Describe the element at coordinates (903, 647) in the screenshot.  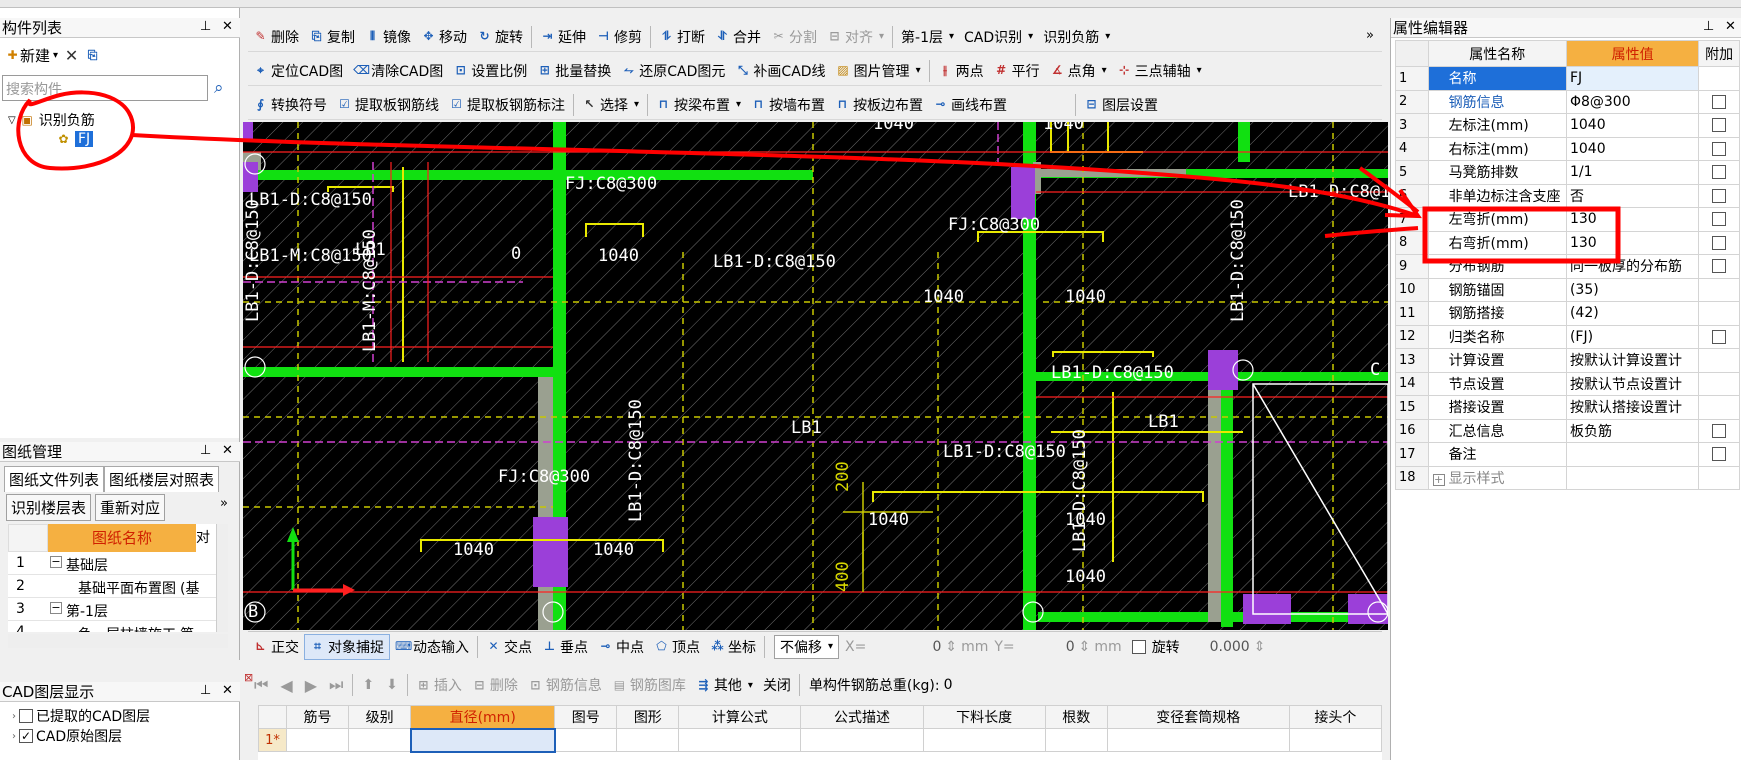
I see `x-input: 0` at that location.